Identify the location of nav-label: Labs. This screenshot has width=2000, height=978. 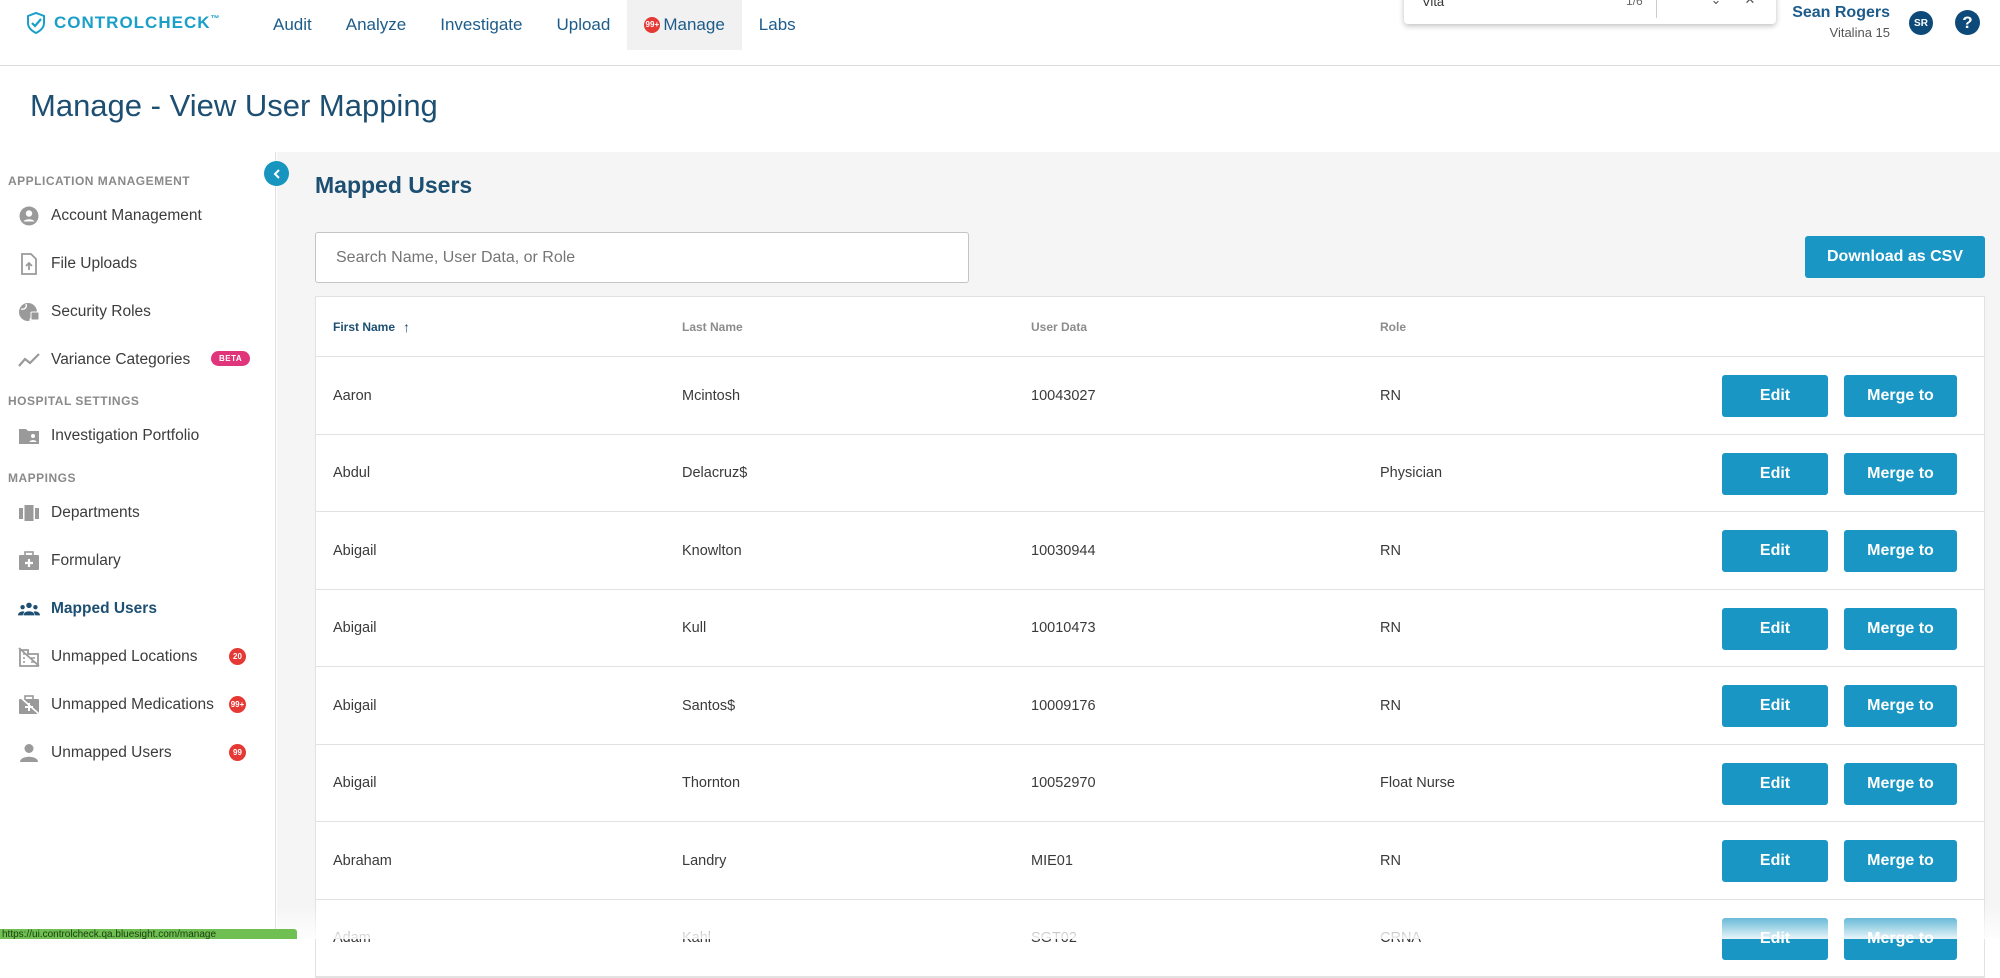
(777, 24).